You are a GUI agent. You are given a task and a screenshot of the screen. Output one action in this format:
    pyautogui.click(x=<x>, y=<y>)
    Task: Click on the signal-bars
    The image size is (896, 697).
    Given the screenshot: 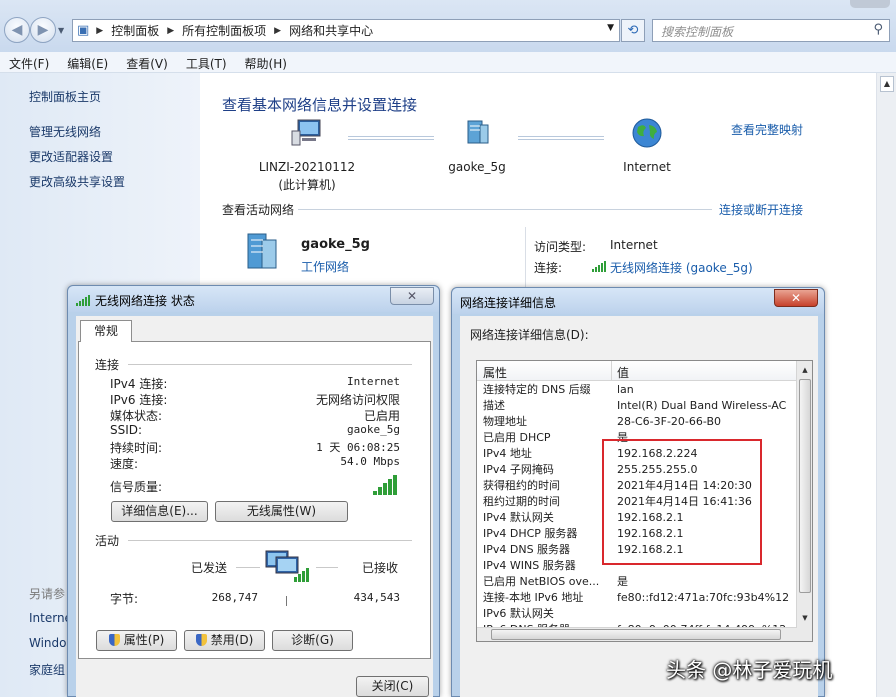 What is the action you would take?
    pyautogui.click(x=385, y=485)
    